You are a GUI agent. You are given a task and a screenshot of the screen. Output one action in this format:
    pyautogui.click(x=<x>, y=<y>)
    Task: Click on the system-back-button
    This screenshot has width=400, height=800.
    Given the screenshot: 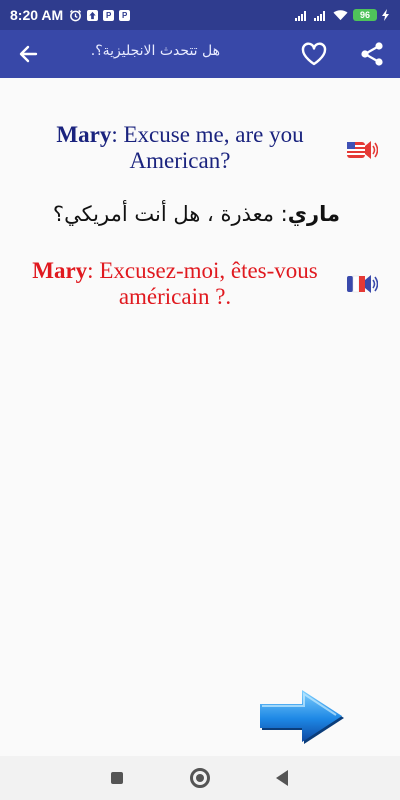 What is the action you would take?
    pyautogui.click(x=282, y=778)
    